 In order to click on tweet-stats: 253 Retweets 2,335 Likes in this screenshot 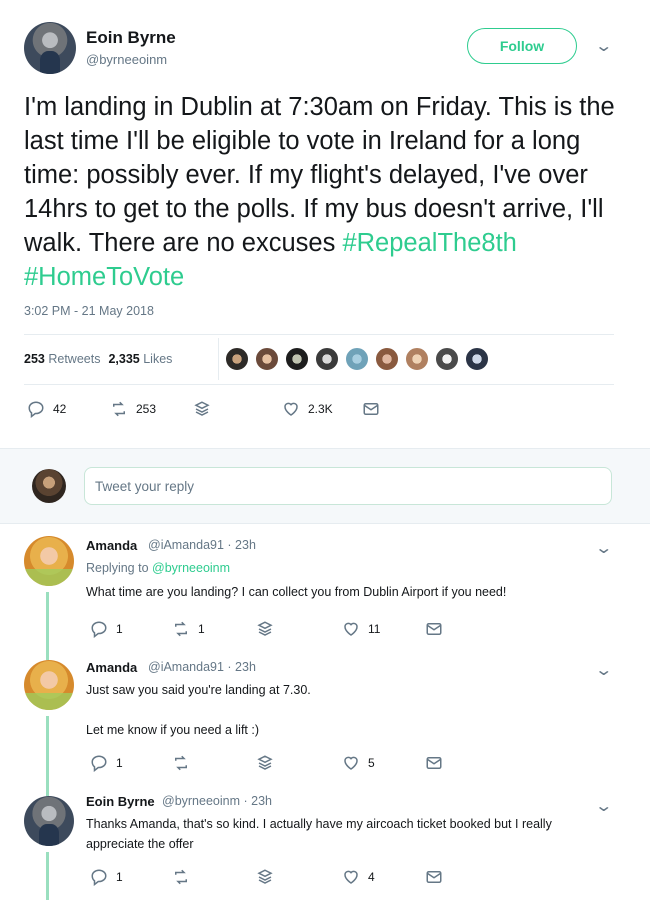, I will do `click(98, 359)`.